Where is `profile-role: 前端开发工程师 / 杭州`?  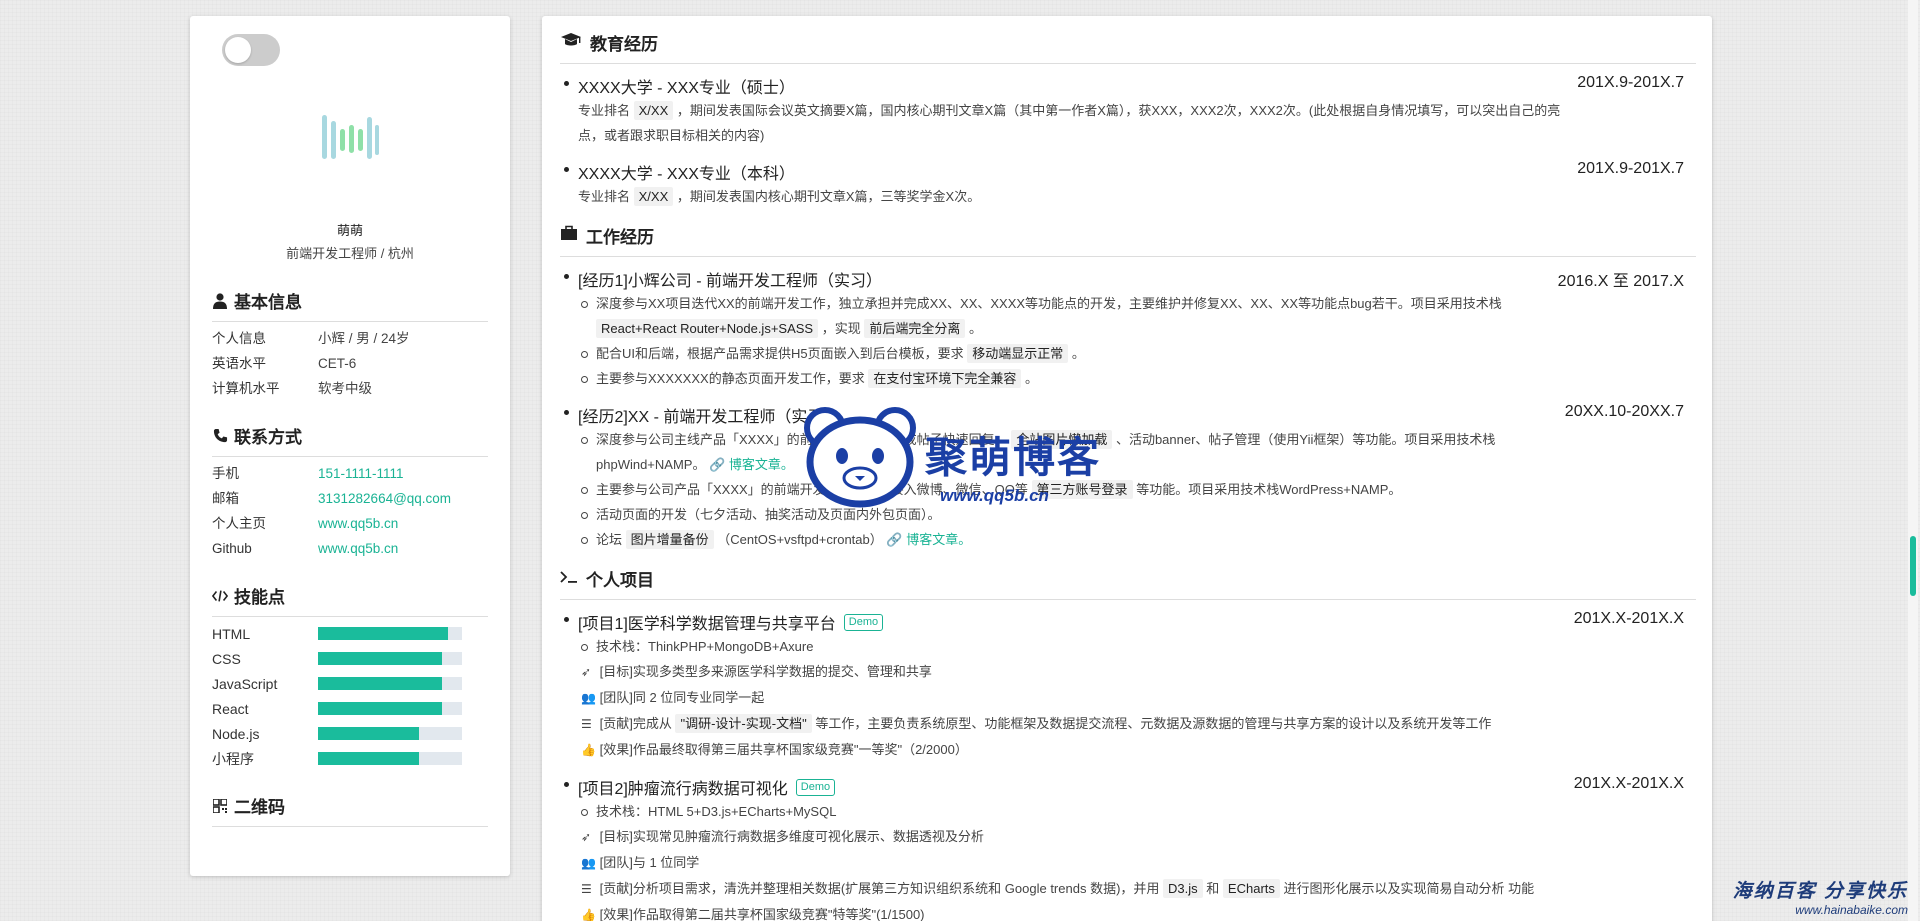 profile-role: 前端开发工程师 / 杭州 is located at coordinates (350, 253).